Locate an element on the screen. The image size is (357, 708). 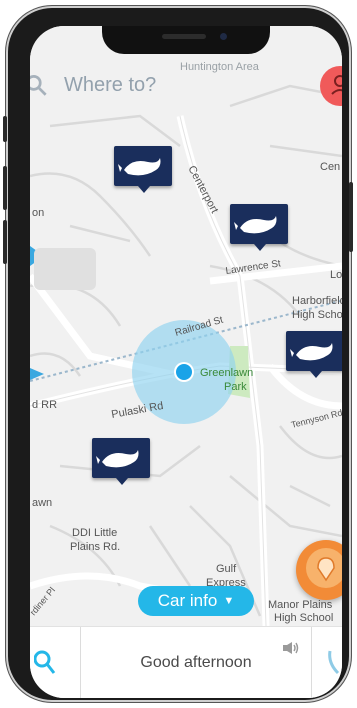
car-info-label: Car info is located at coordinates (187, 600).